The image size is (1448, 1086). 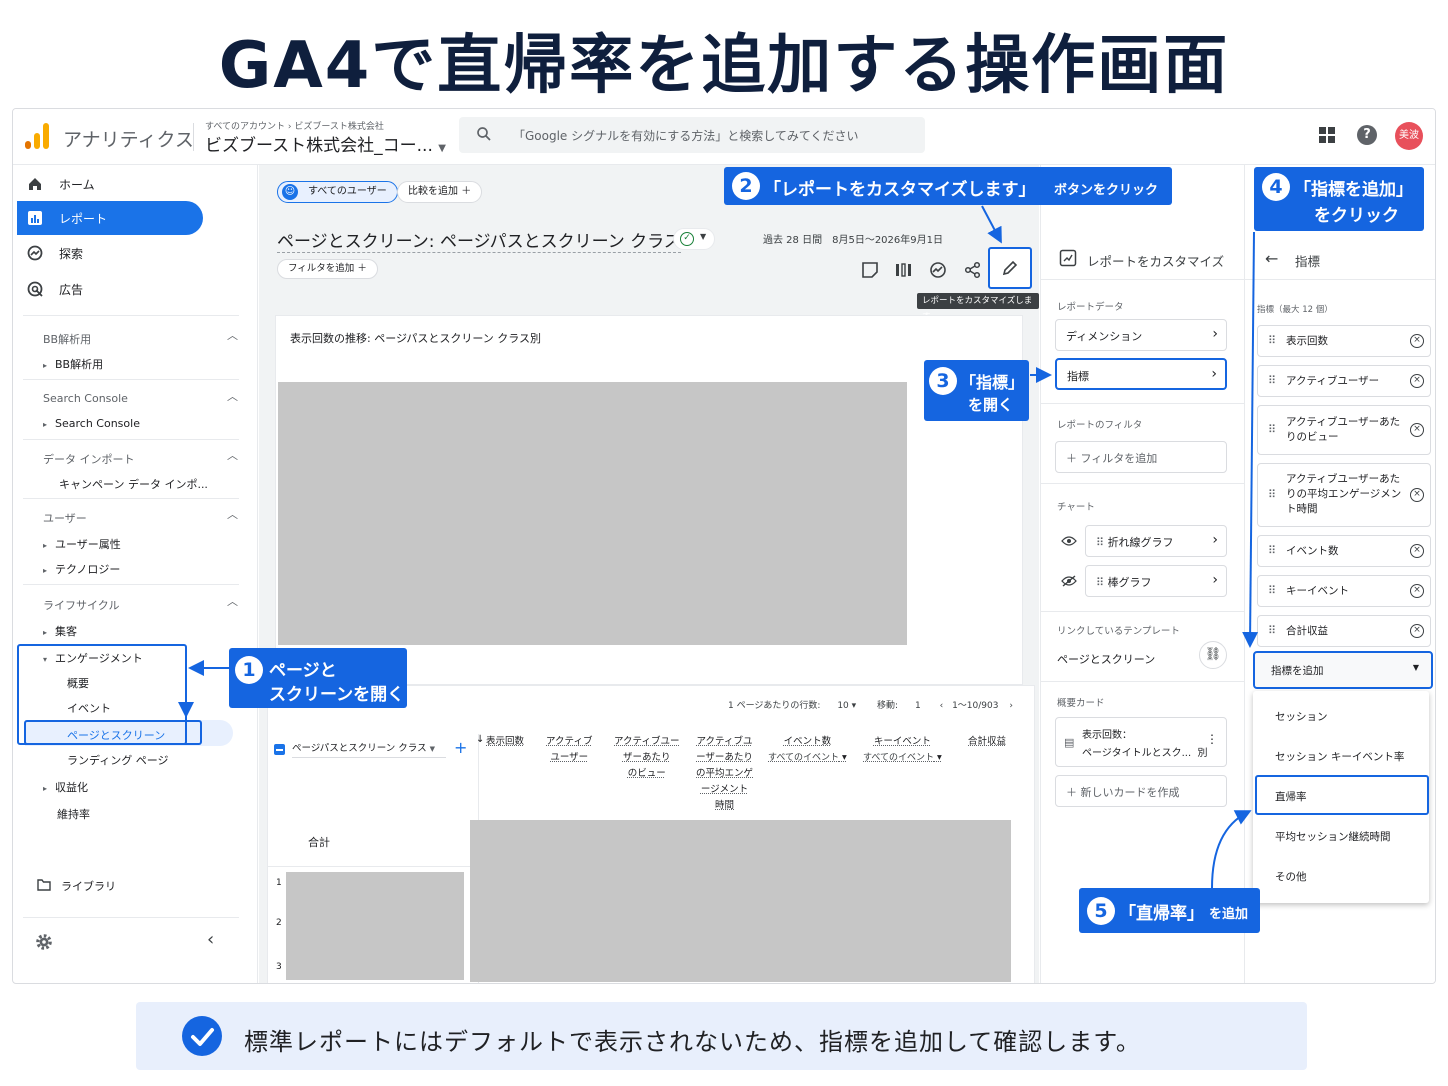 What do you see at coordinates (1409, 136) in the screenshot?
I see `avatar: 美波` at bounding box center [1409, 136].